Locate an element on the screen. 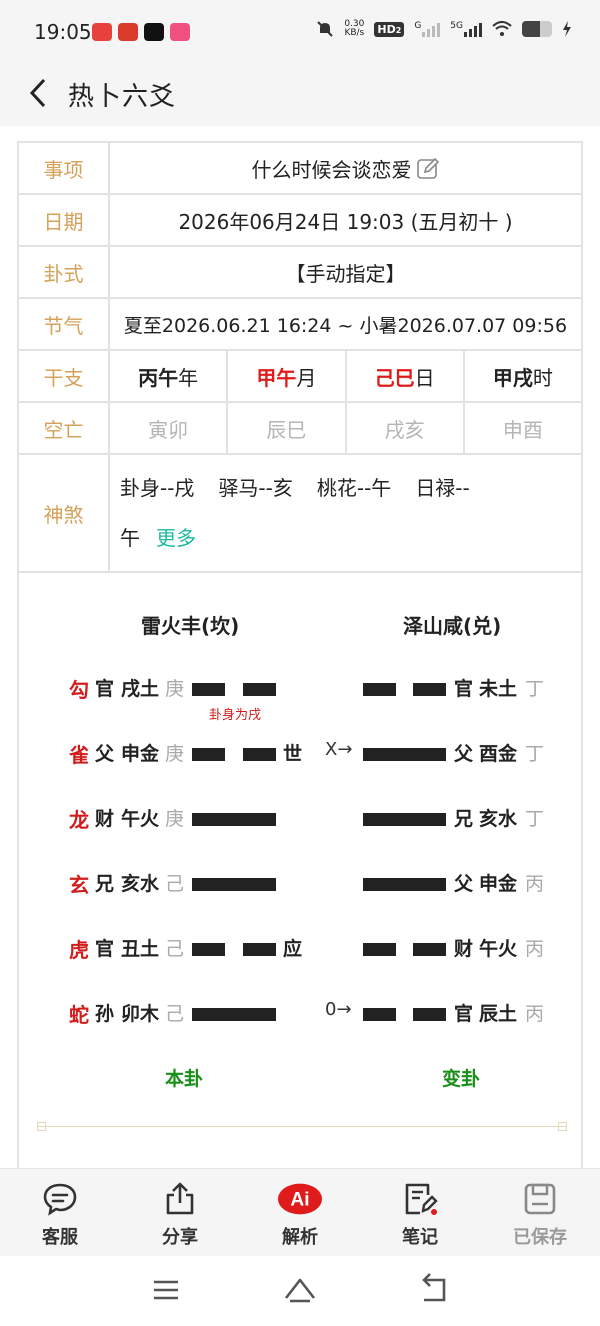 The width and height of the screenshot is (600, 1326). note-icon is located at coordinates (421, 1199).